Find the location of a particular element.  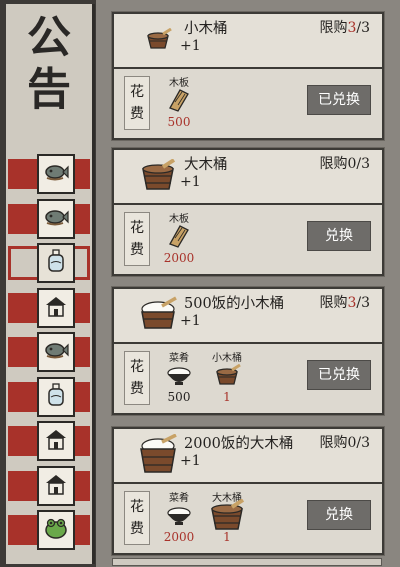

cost-item: 菜肴 2000 is located at coordinates (179, 516).